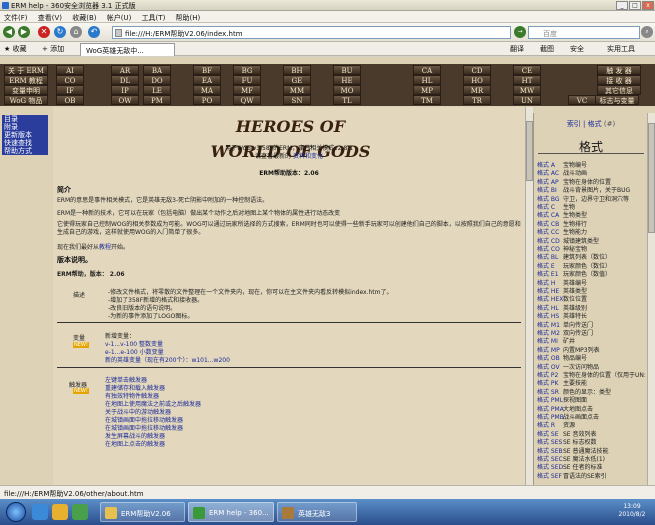 Image resolution: width=655 pixels, height=525 pixels. What do you see at coordinates (477, 80) in the screenshot?
I see `topmenu-cell: HO` at bounding box center [477, 80].